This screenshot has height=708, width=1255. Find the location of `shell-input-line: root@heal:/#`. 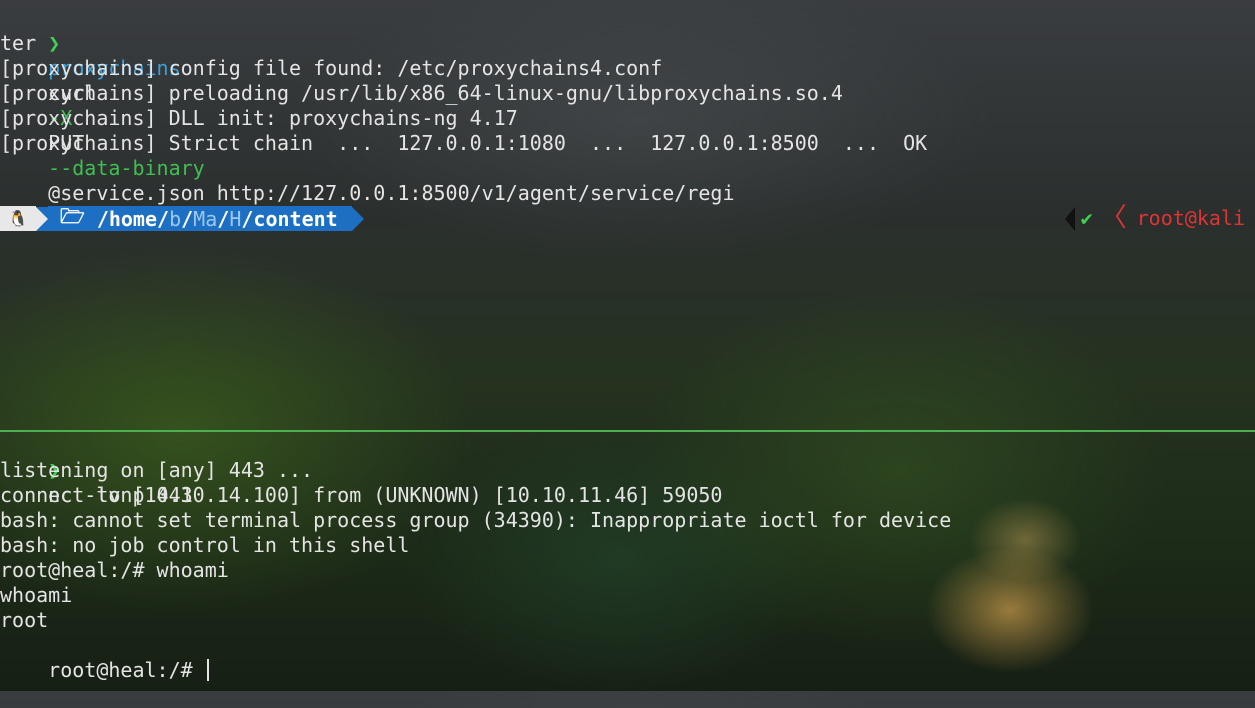

shell-input-line: root@heal:/# is located at coordinates (104, 657).